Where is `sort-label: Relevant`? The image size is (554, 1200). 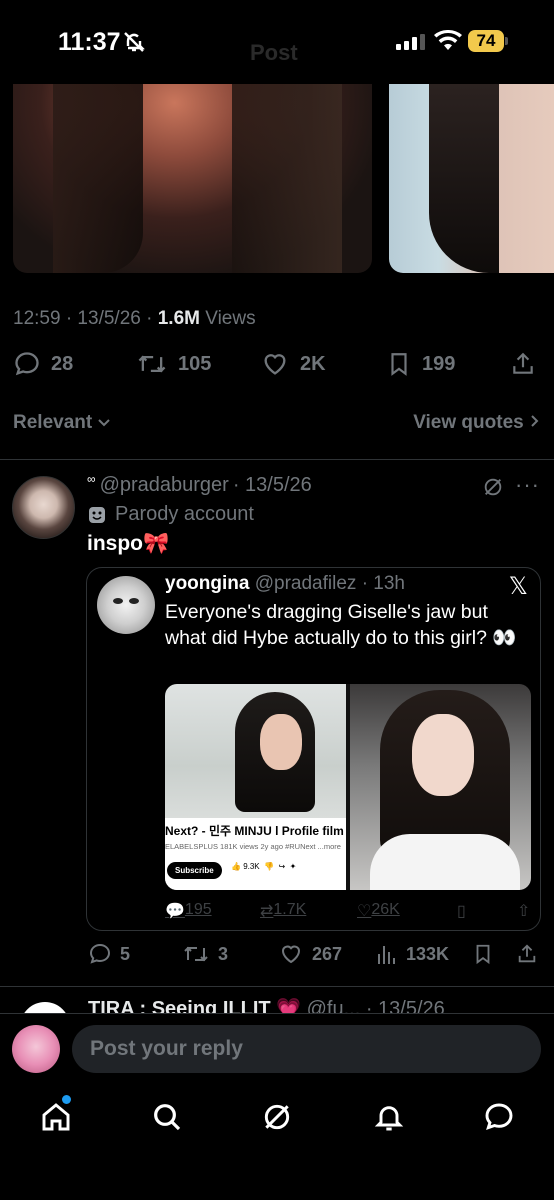
sort-label: Relevant is located at coordinates (53, 422).